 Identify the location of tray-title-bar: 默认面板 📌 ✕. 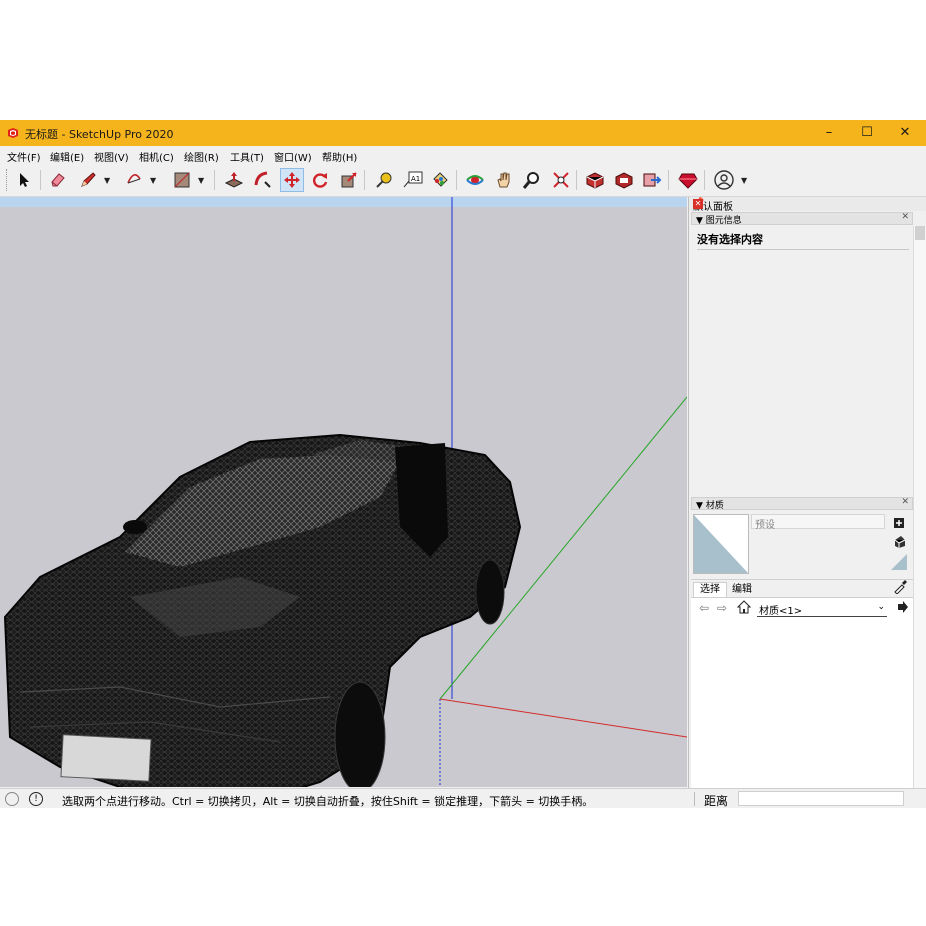
(807, 205).